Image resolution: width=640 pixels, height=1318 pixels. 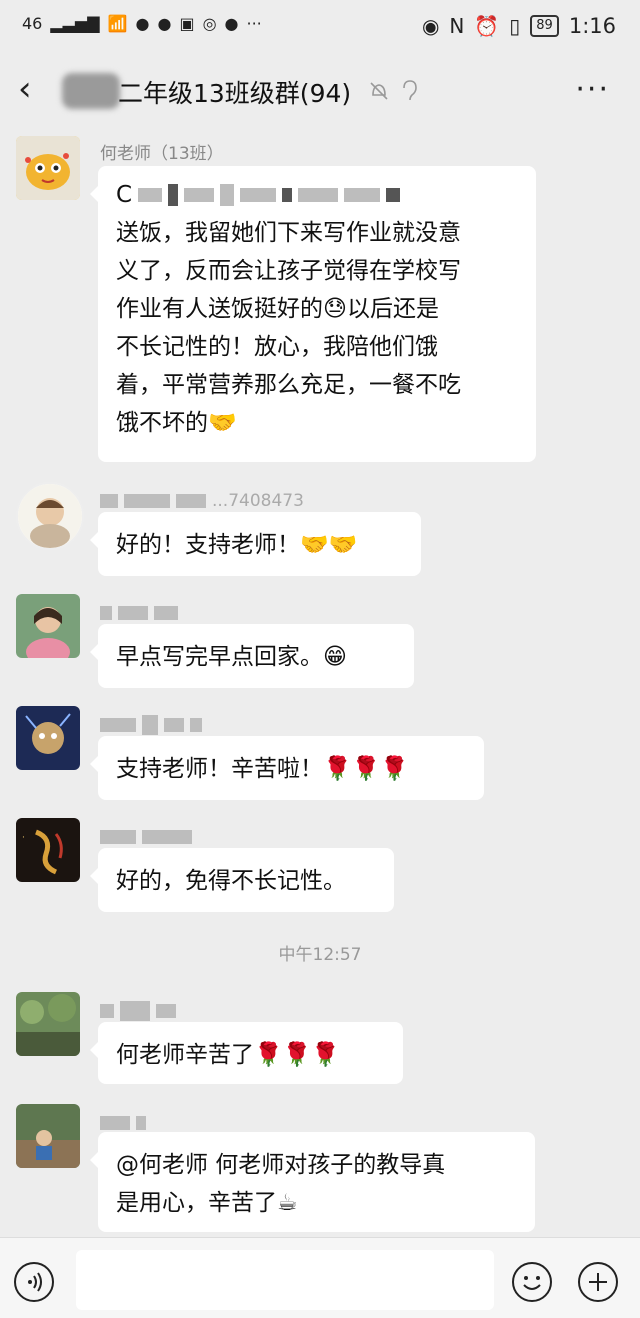 I want to click on status-bar: 46 ▂▃▅▇ 📶 ● ● ▣ ◎ ● ··· ◉ N ⏰ ▯ 89 1:16, so click(x=320, y=28).